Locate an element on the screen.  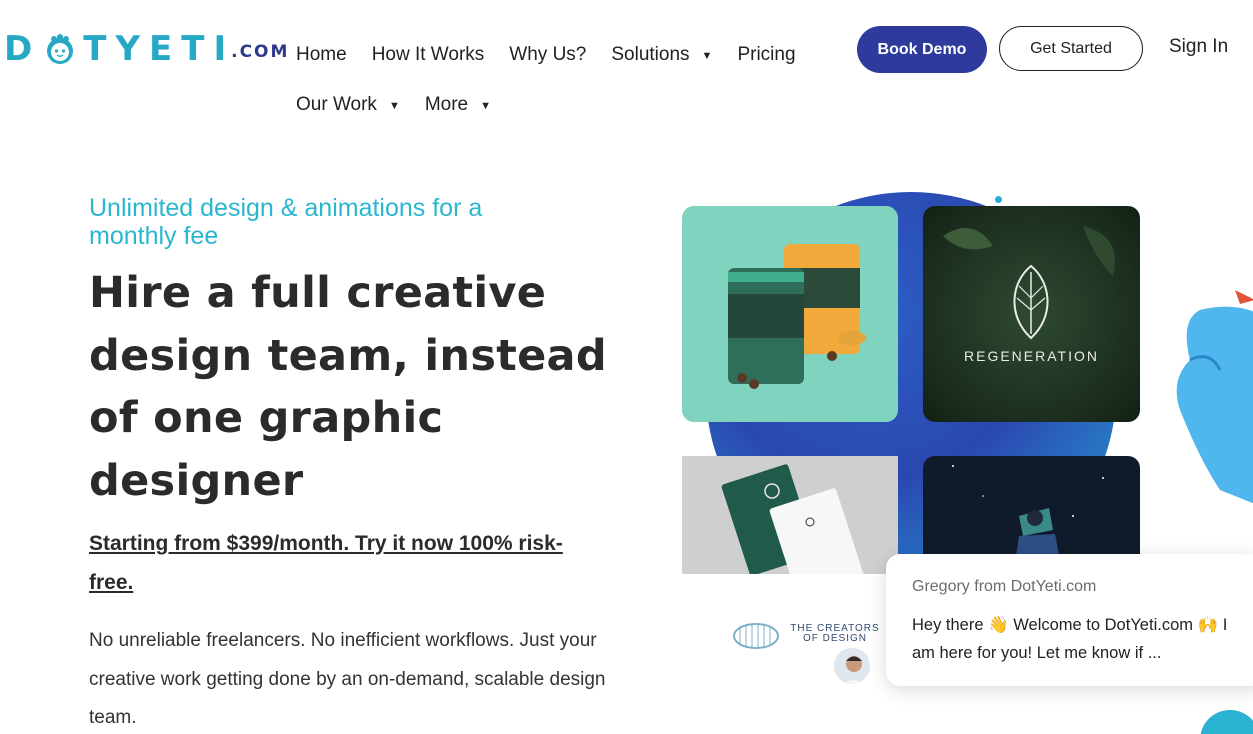
nav-item-label: Solutions is located at coordinates (650, 54).